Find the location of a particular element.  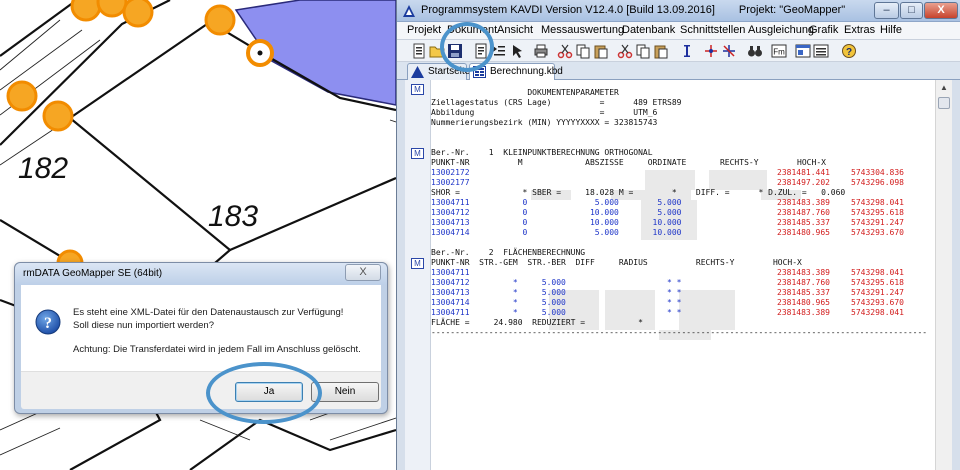

coordinate-rechts-y: 2381481.441 is located at coordinates (803, 172).